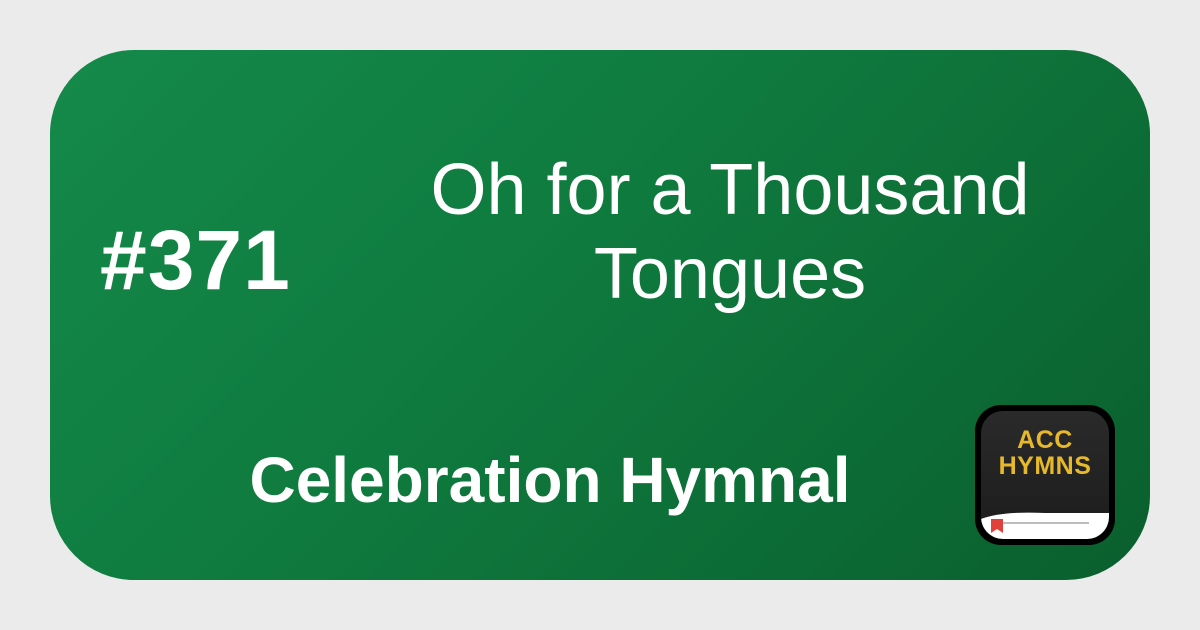  Describe the element at coordinates (195, 259) in the screenshot. I see `hymn-number: #371` at that location.